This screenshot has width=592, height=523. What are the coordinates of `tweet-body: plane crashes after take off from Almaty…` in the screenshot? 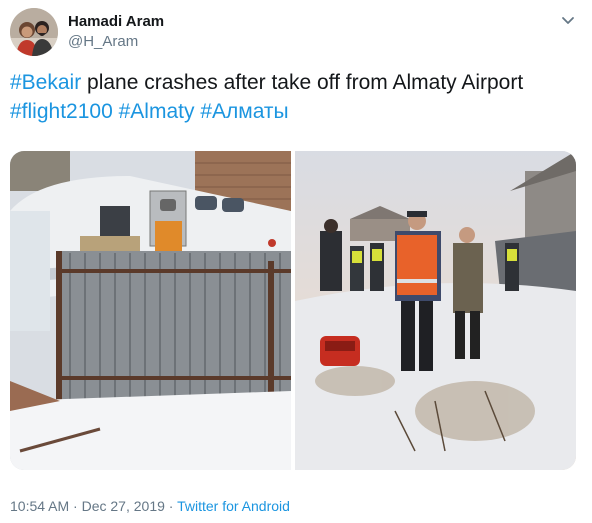 It's located at (302, 82).